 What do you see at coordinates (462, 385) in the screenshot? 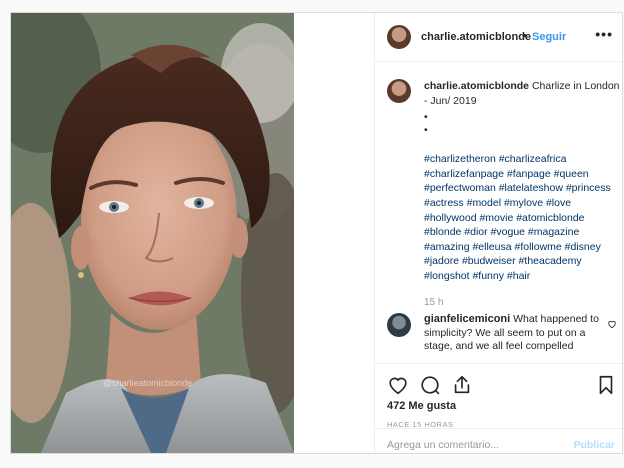
I see `share-icon` at bounding box center [462, 385].